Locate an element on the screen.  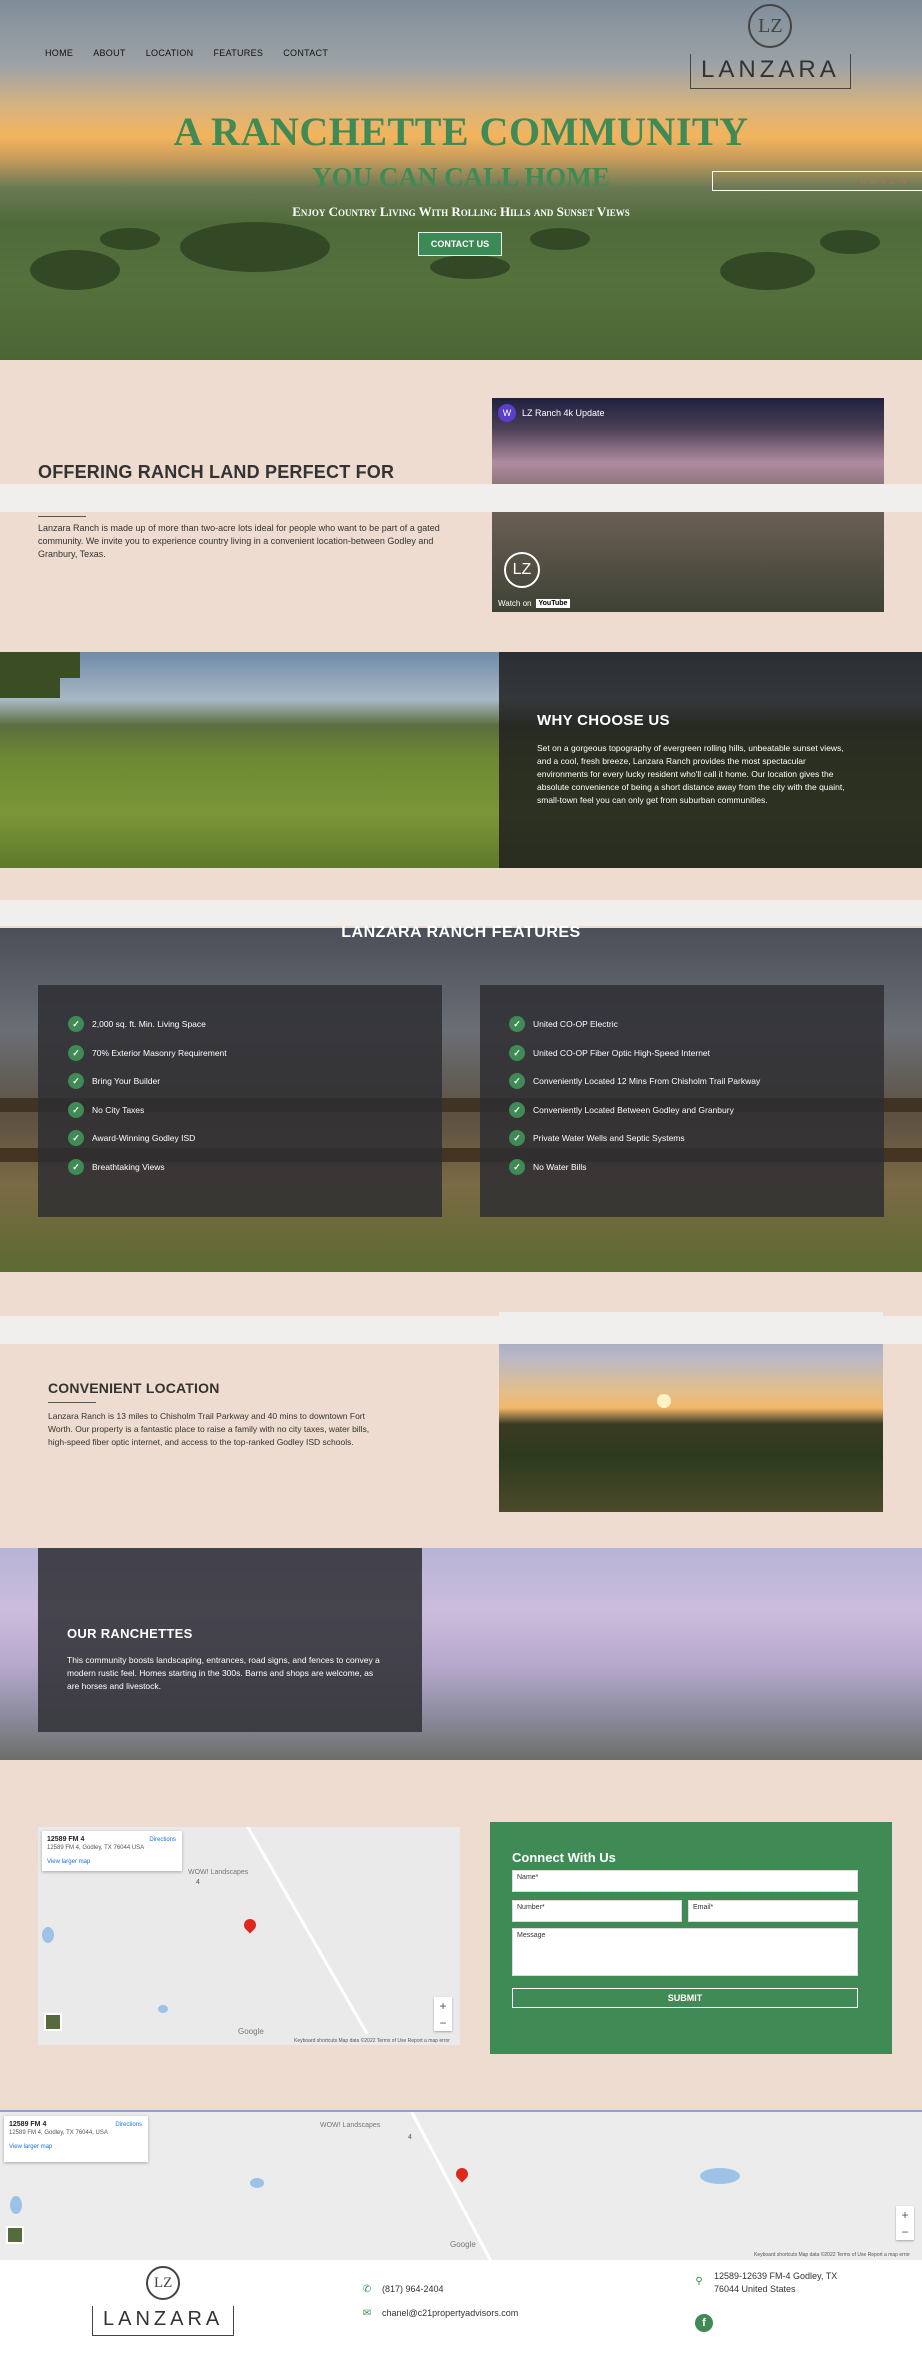
video-logo-icon: LZ is located at coordinates (522, 570).